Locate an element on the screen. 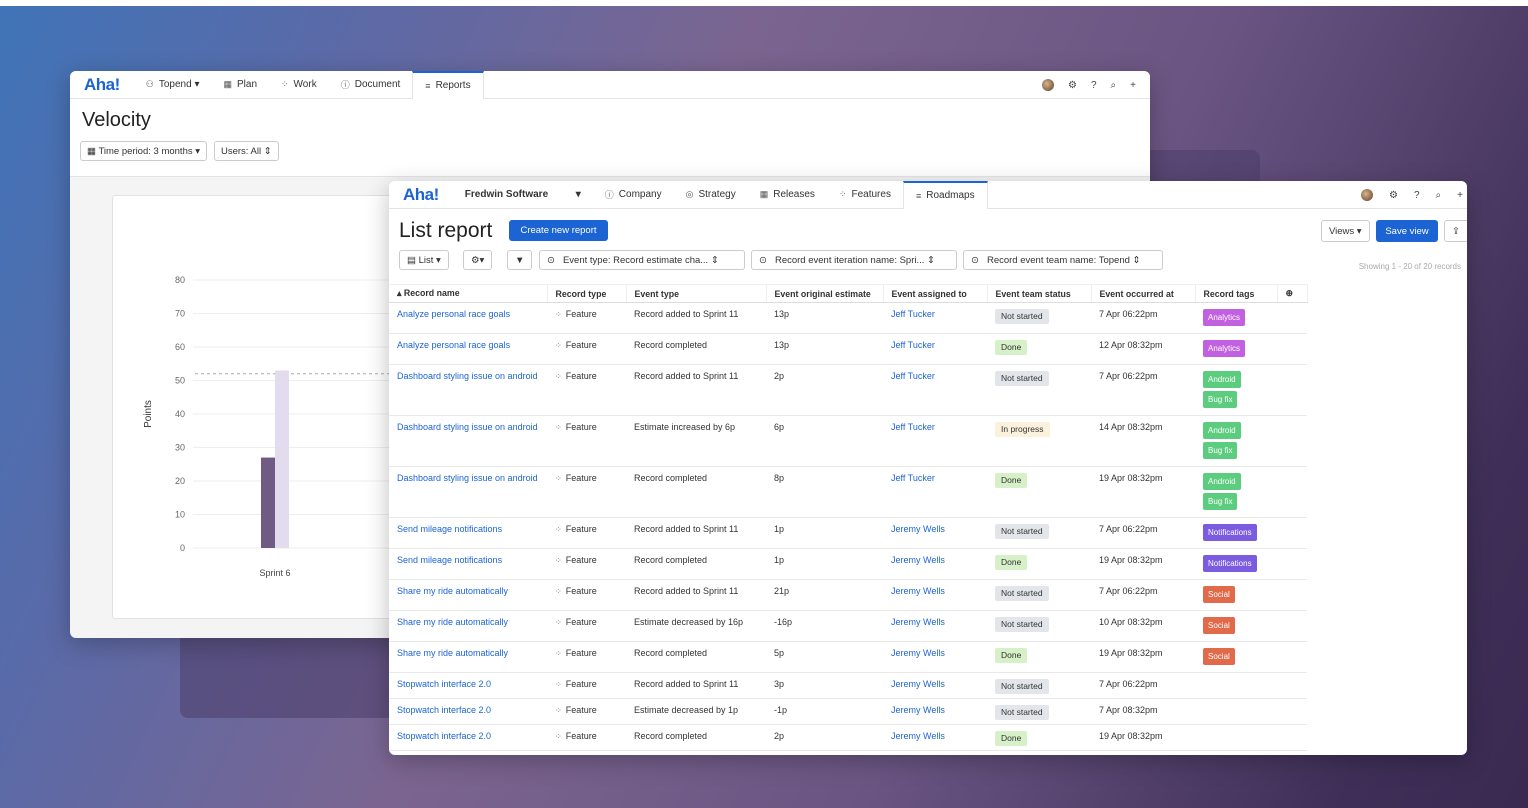  nav-document: ⓘ Document is located at coordinates (371, 85).